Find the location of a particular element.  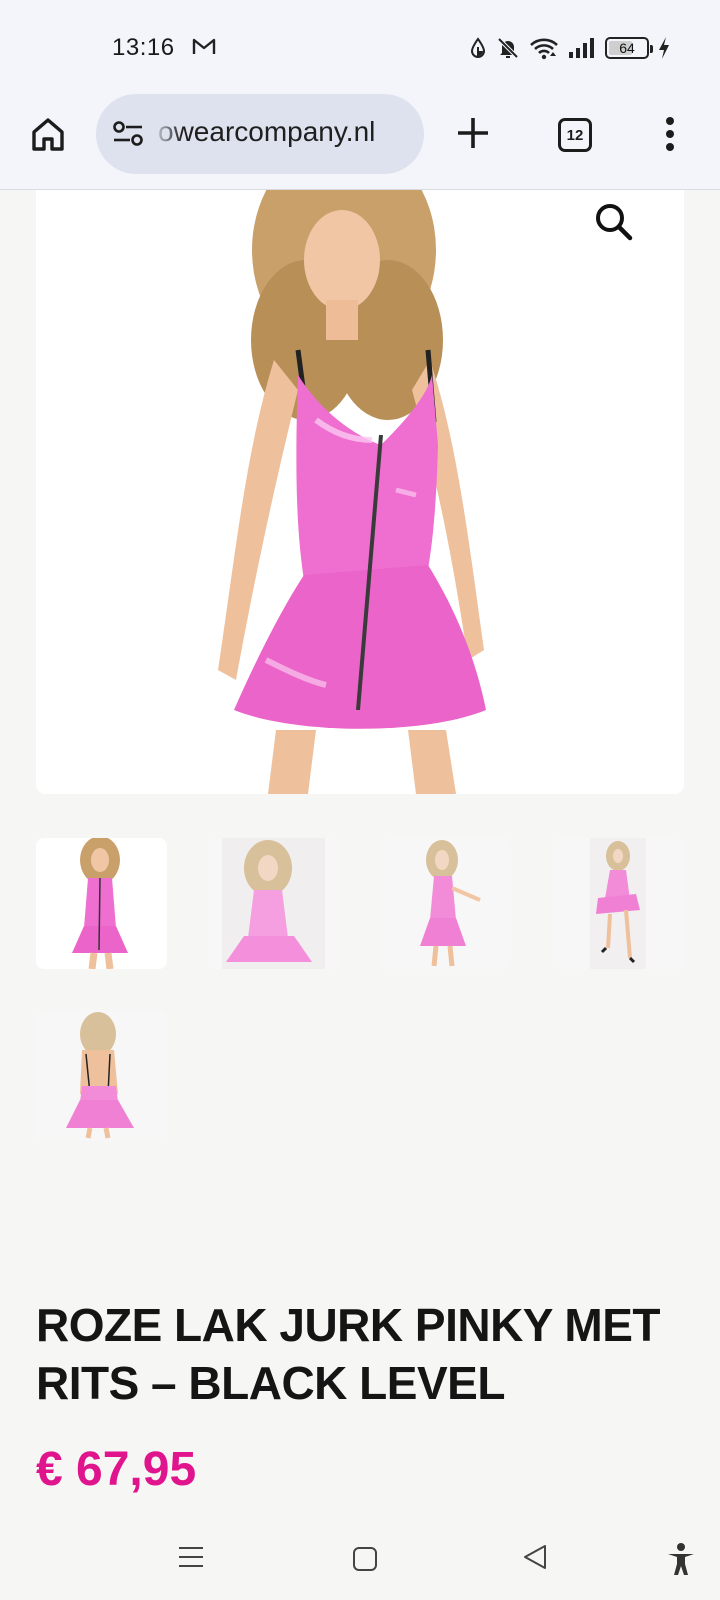

tab-count: 12 is located at coordinates (575, 135).